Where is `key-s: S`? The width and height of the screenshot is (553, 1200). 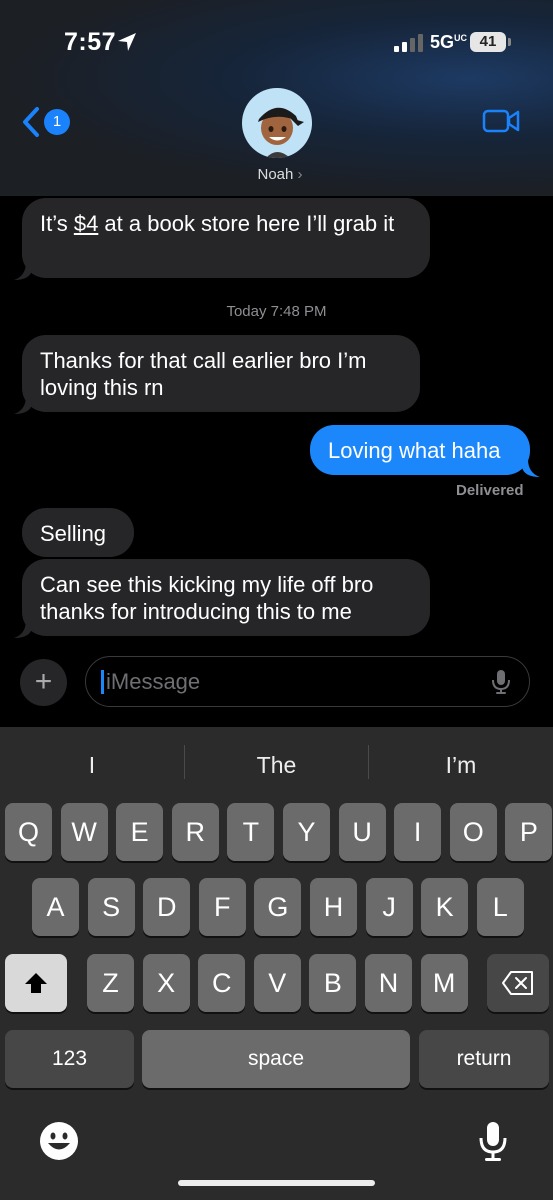
key-s: S is located at coordinates (111, 907).